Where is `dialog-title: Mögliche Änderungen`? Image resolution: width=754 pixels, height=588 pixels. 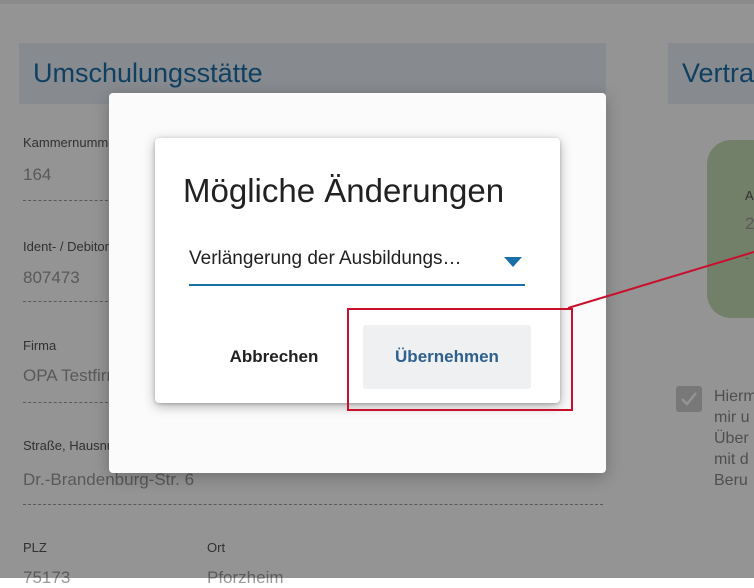 dialog-title: Mögliche Änderungen is located at coordinates (344, 190).